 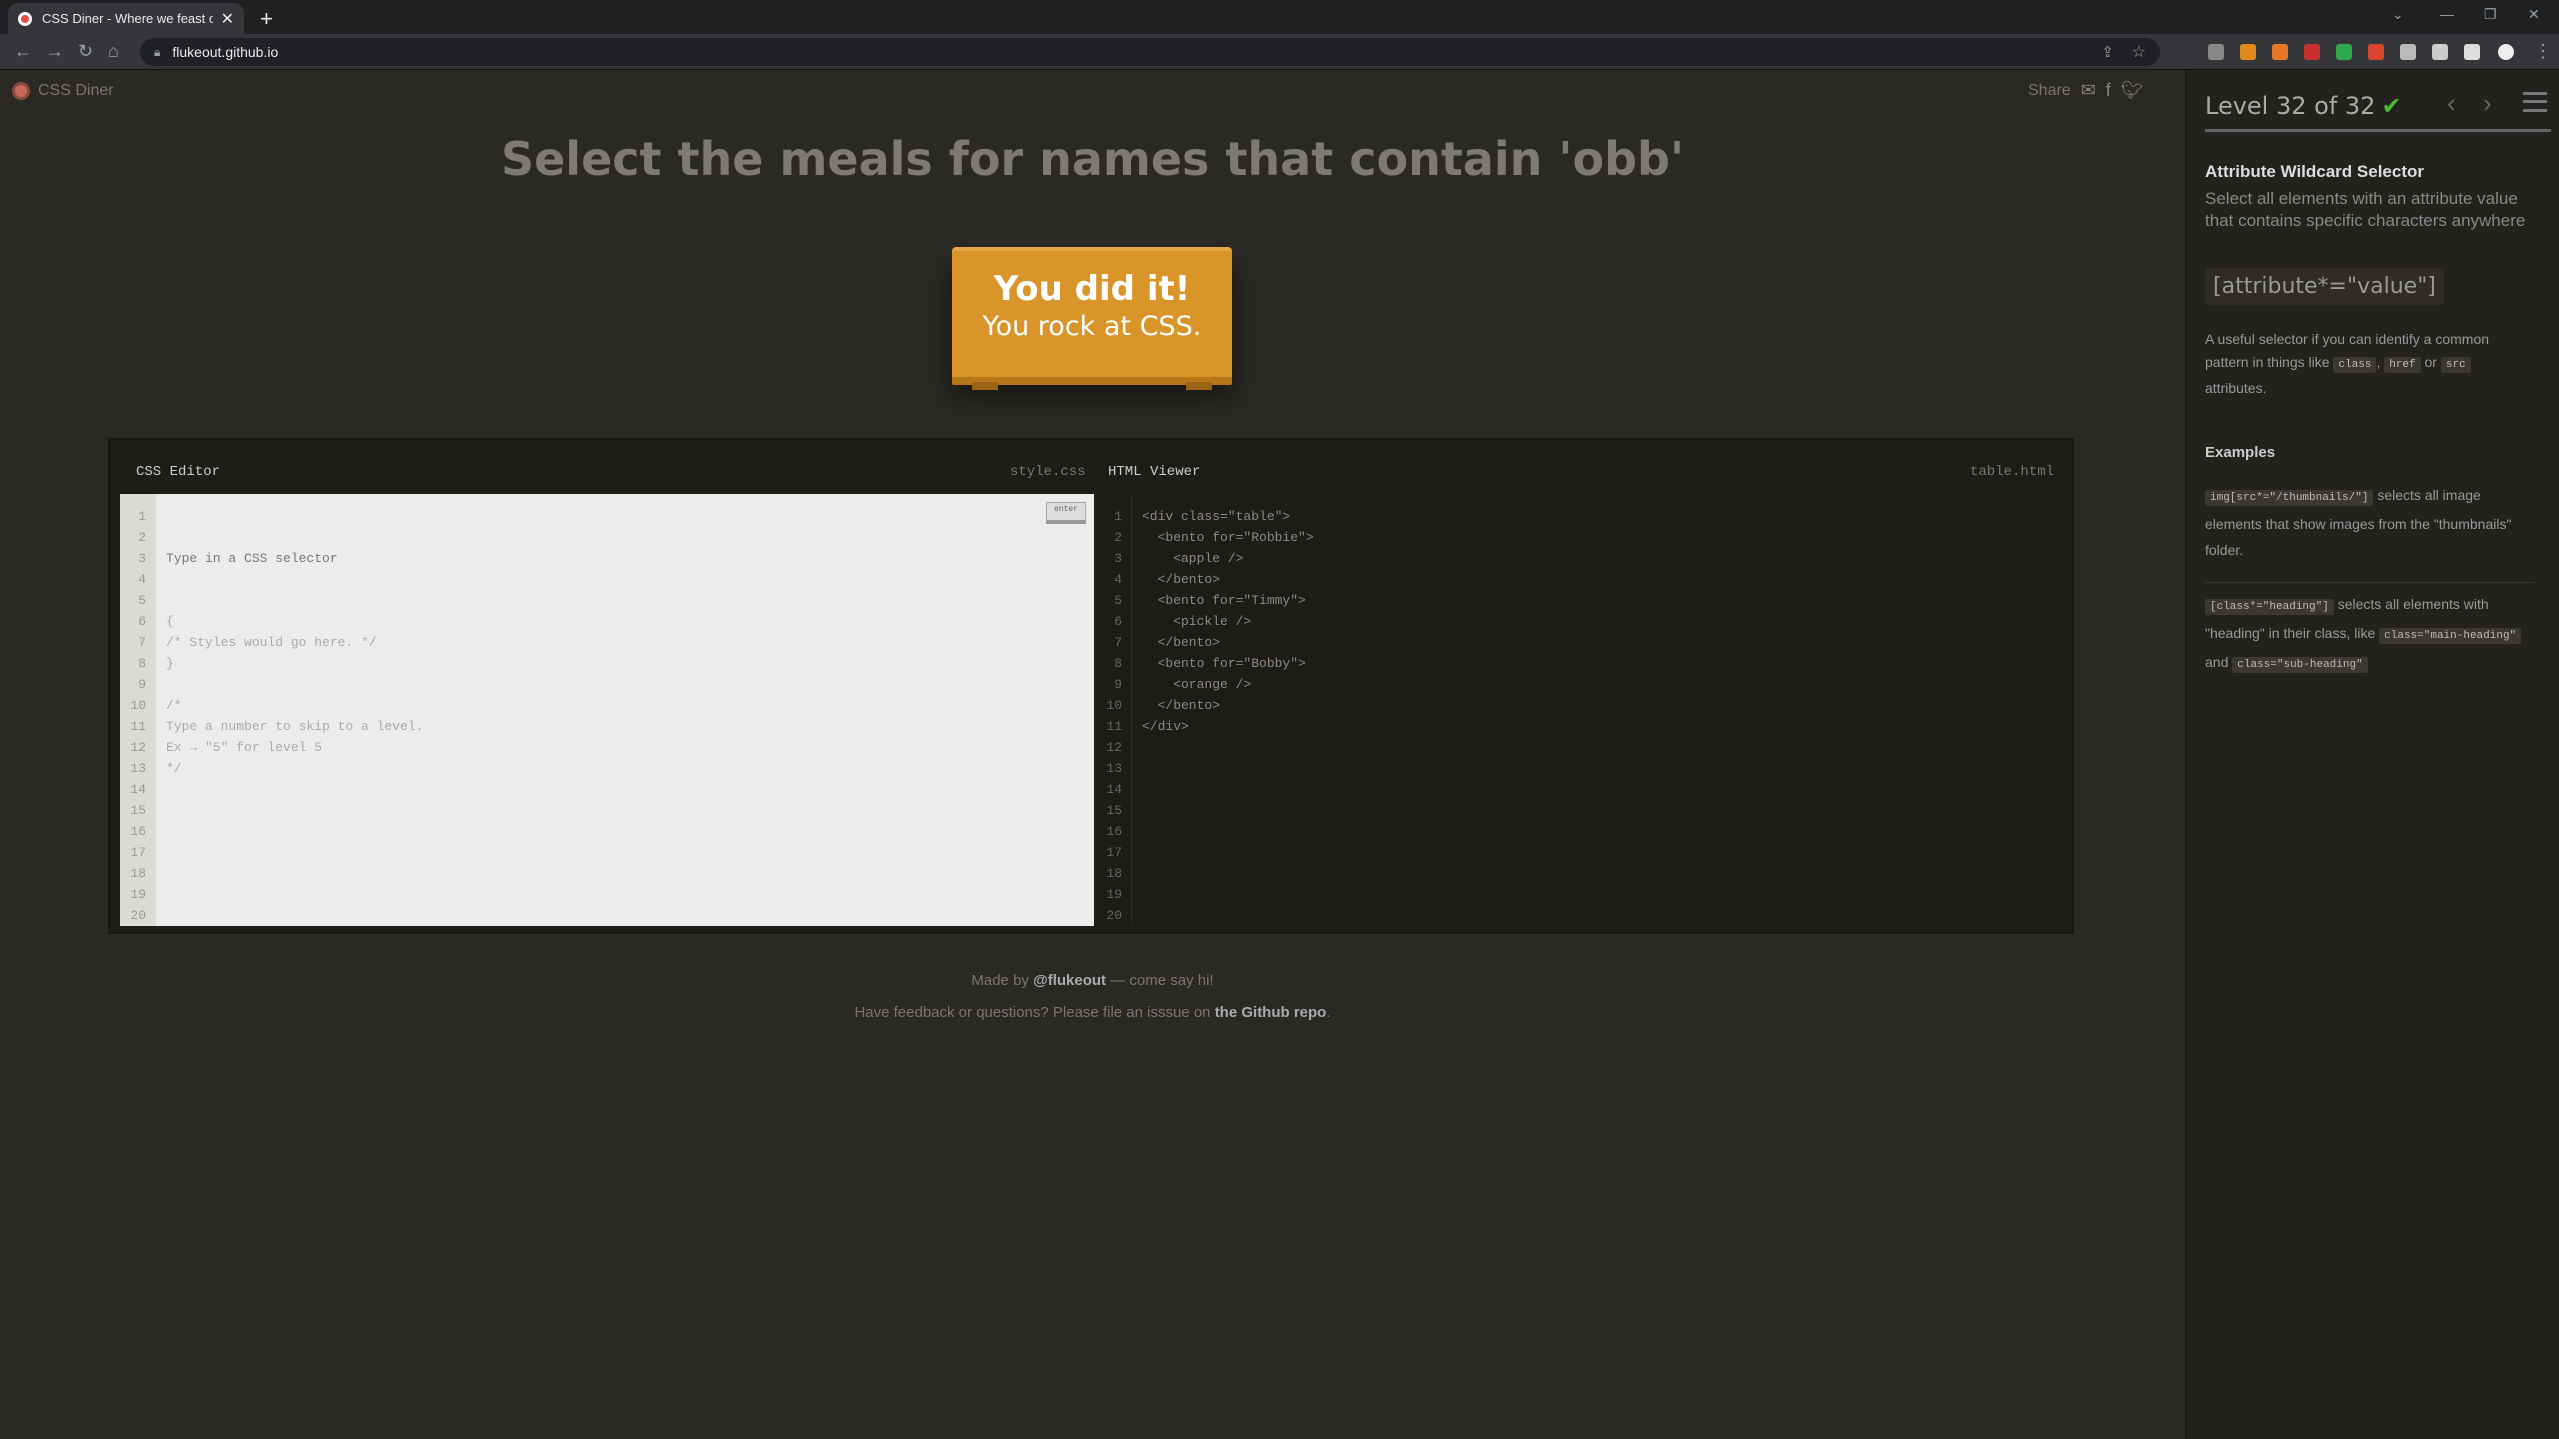 I want to click on share-page-icon: ⇪, so click(x=2107, y=52).